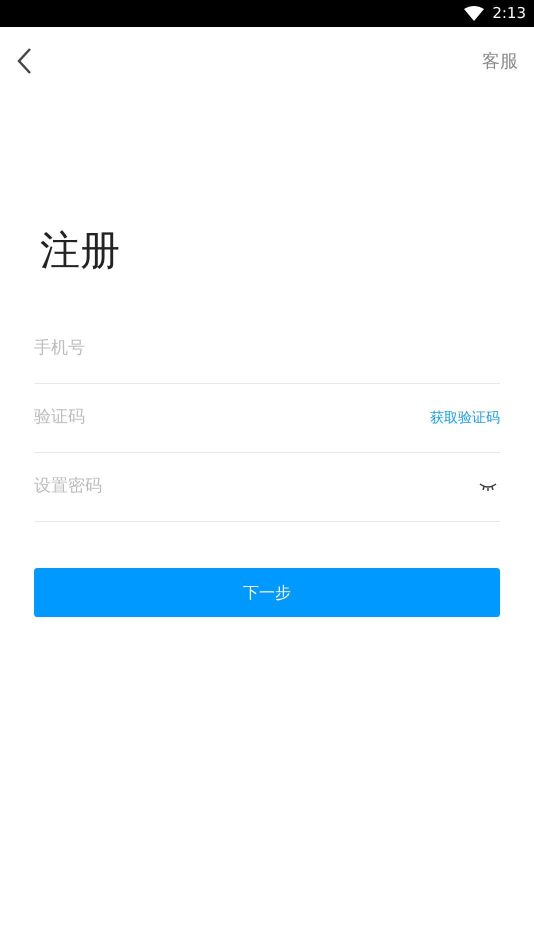 The width and height of the screenshot is (534, 949). I want to click on page-title: 注册, so click(80, 251).